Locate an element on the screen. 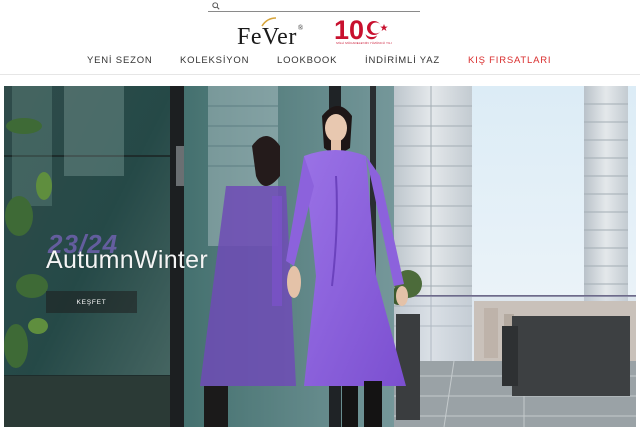 The height and width of the screenshot is (441, 640). kesfet-button: KEŞFET is located at coordinates (91, 302).